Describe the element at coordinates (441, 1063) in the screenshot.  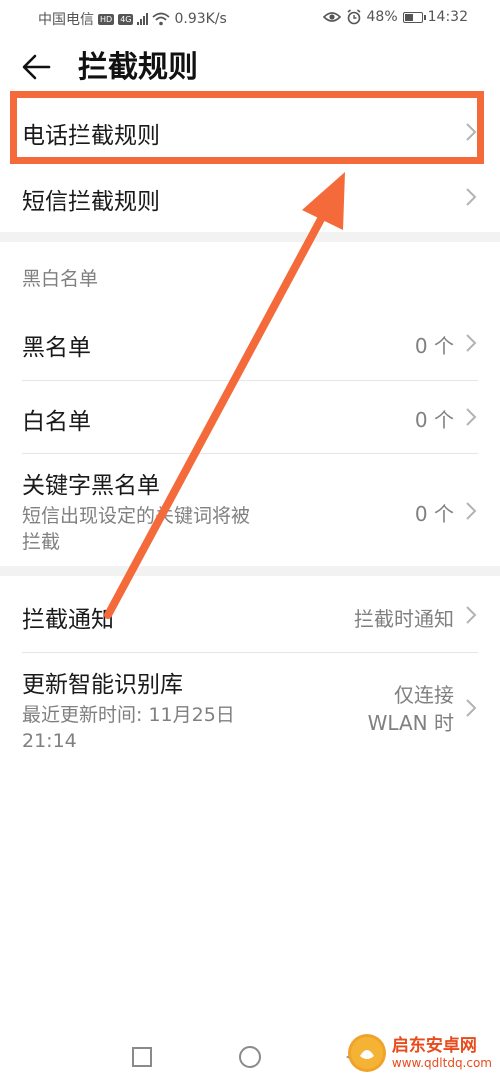
I see `watermark-url: www.qdltdq.com` at that location.